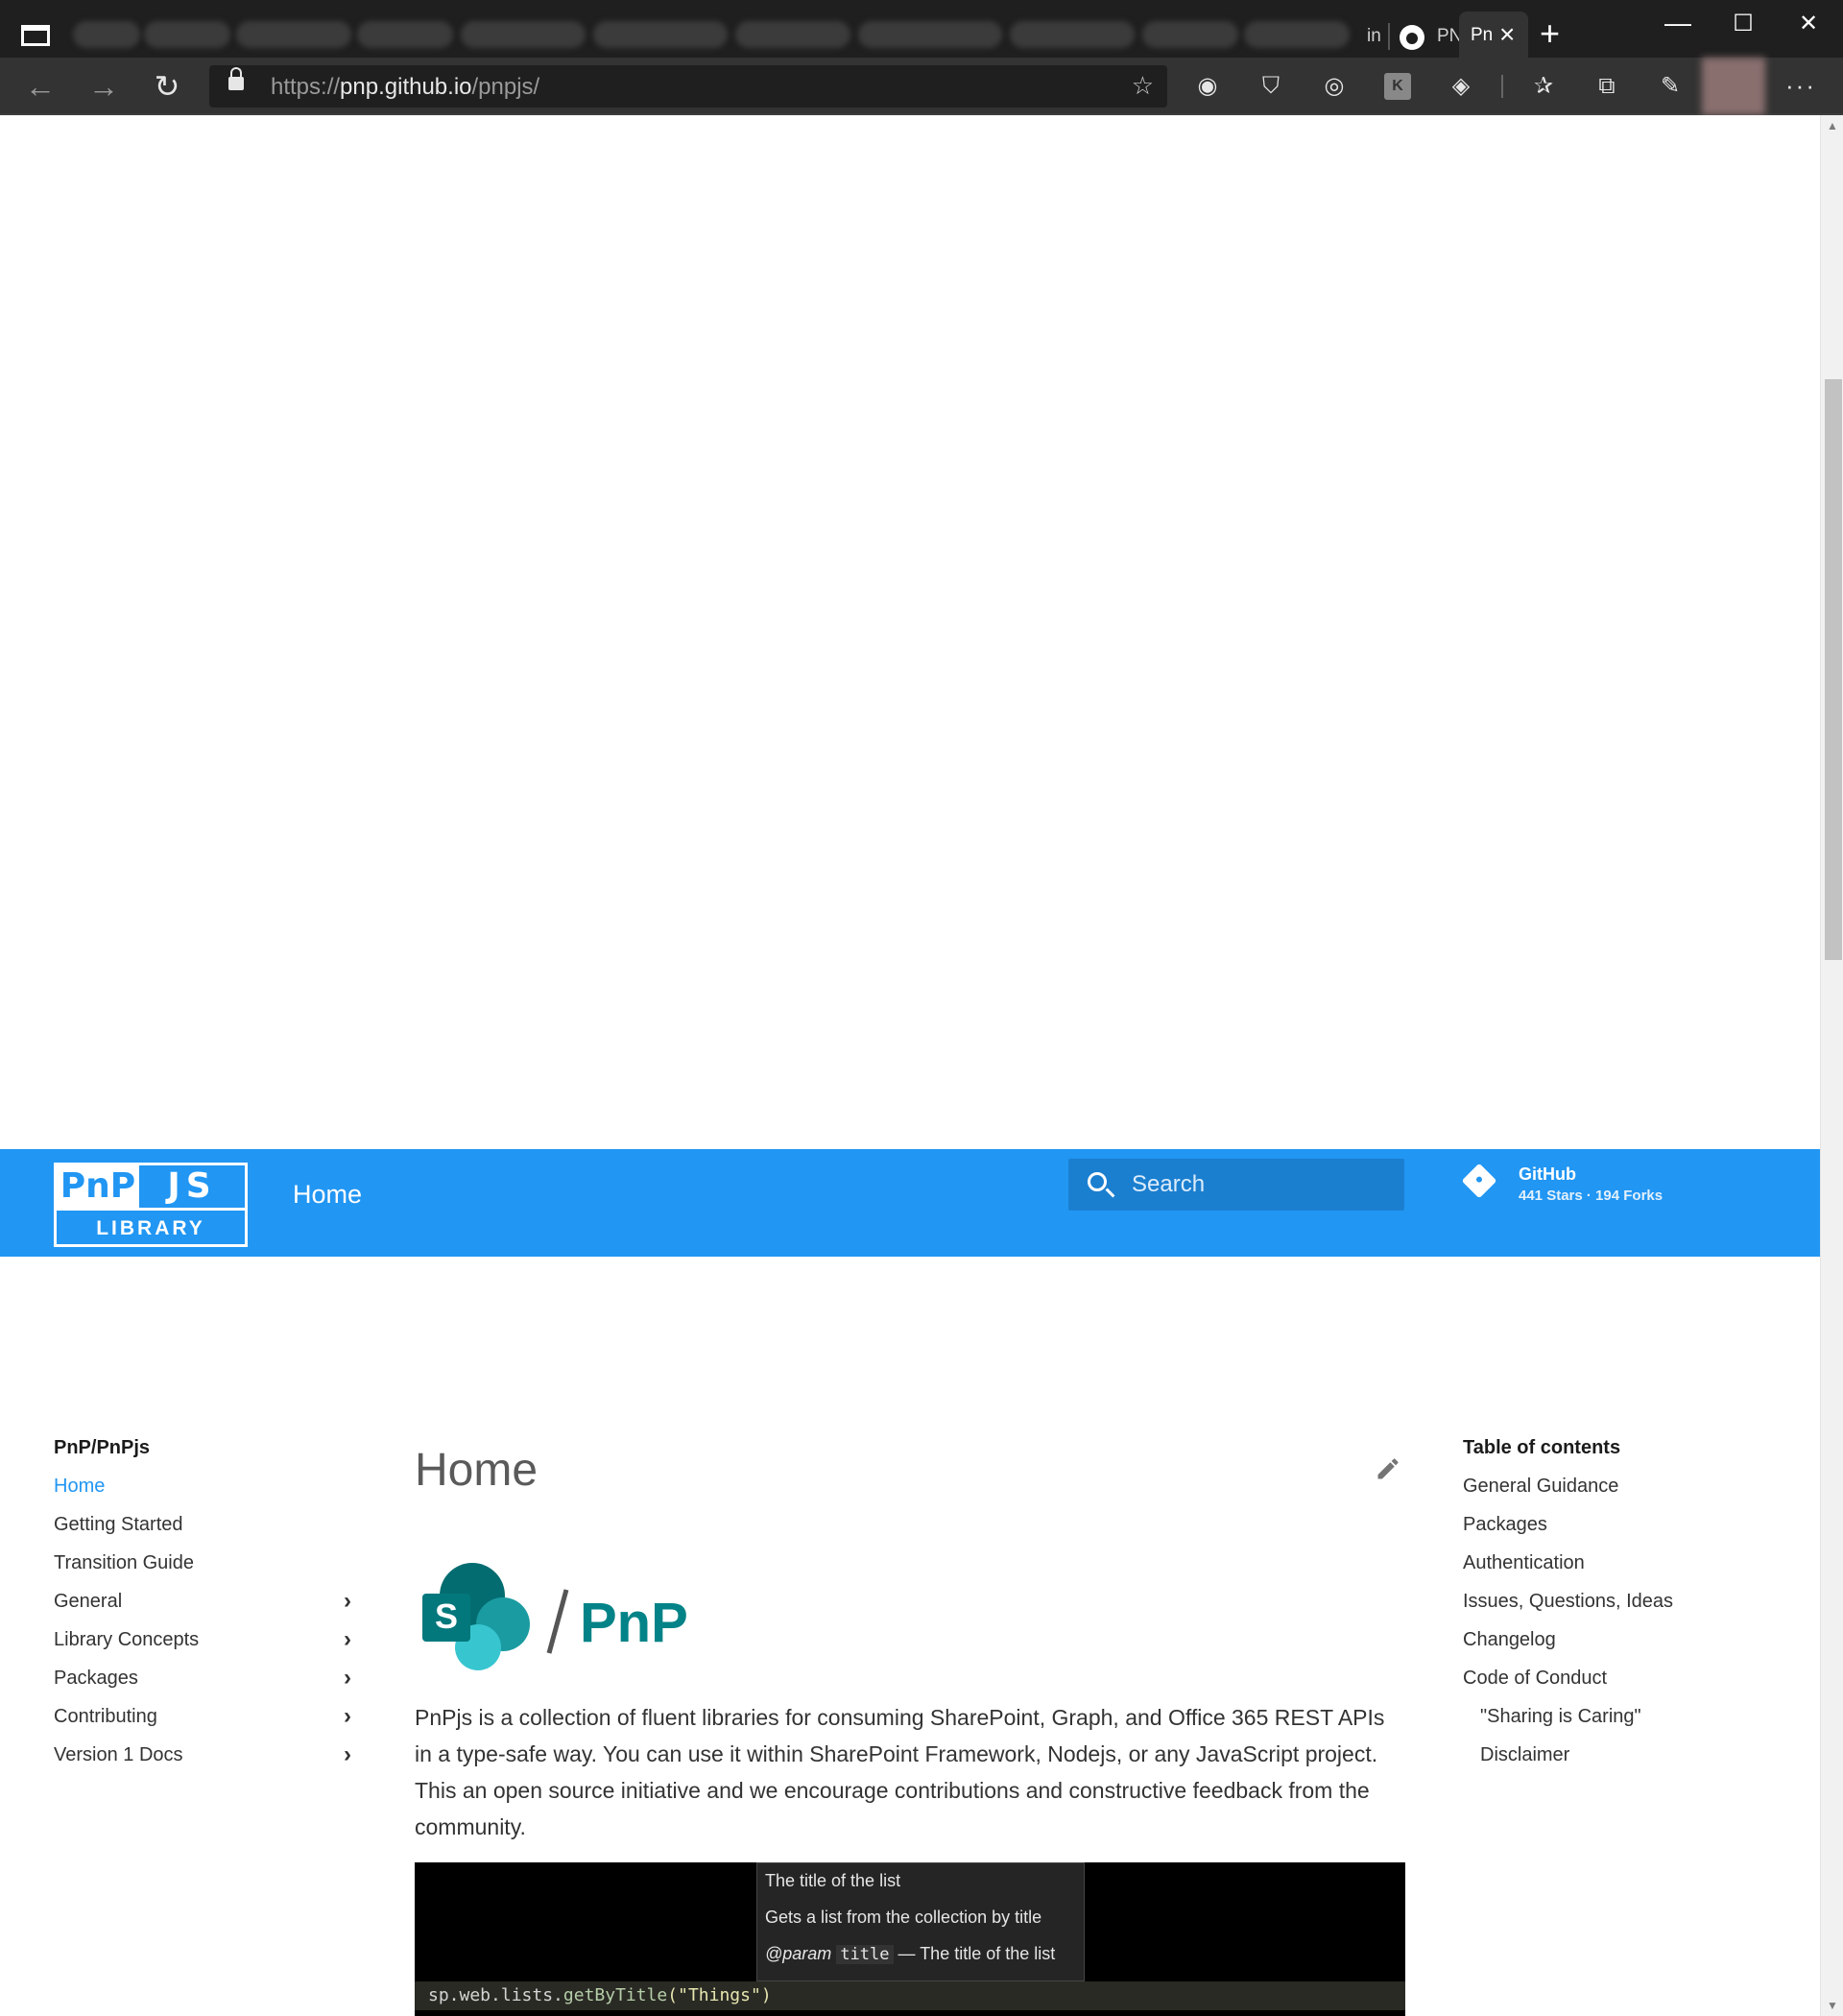  I want to click on sharepoint-letter: S, so click(446, 1616).